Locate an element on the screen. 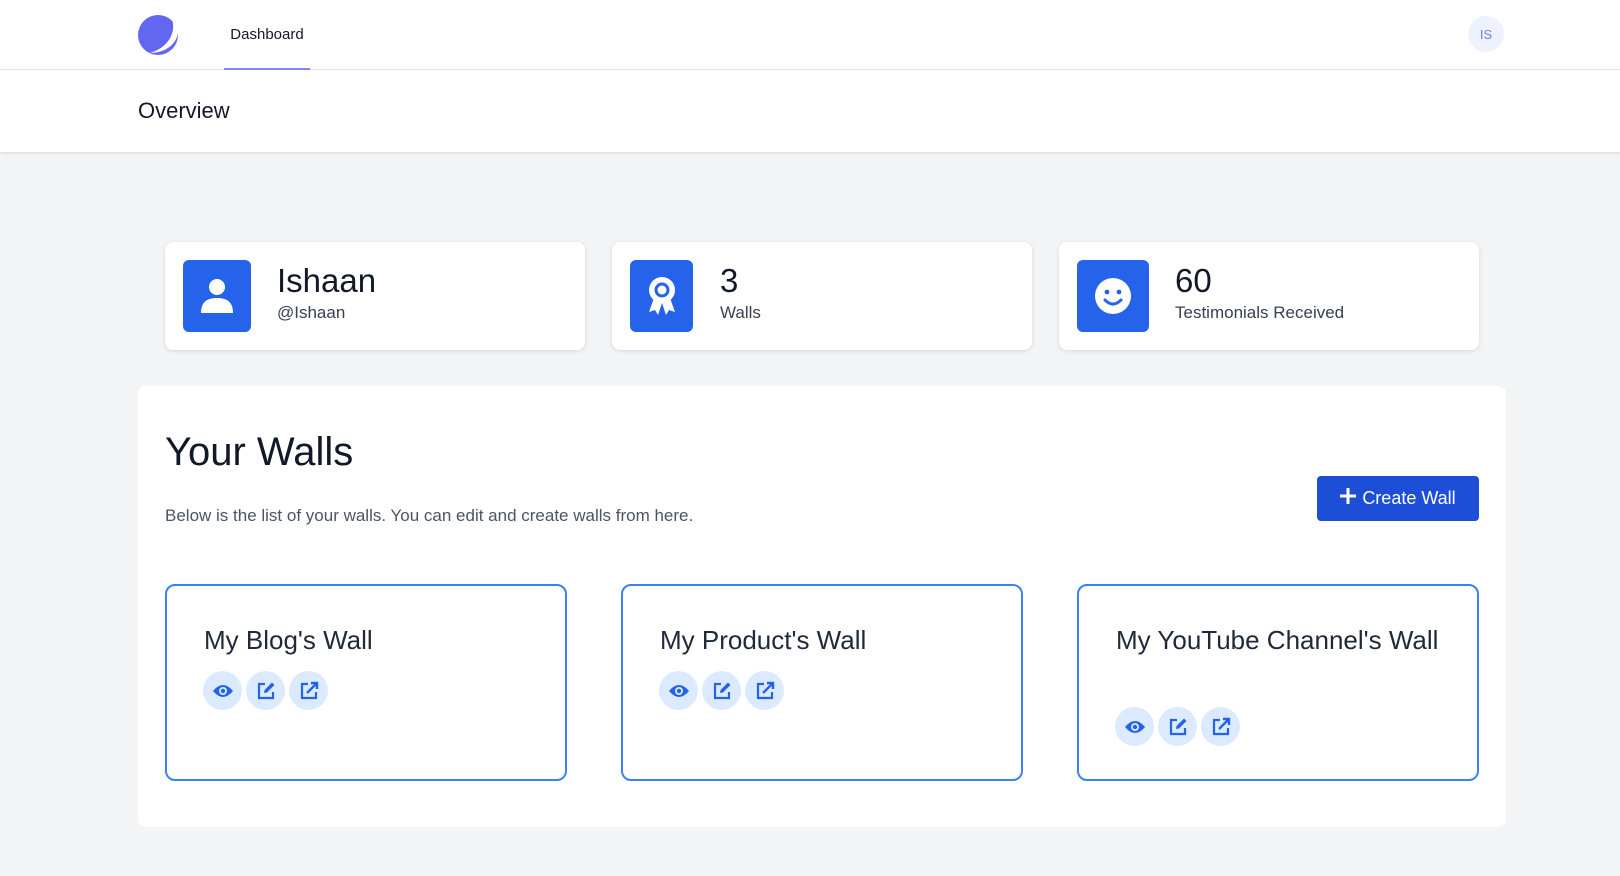 This screenshot has width=1620, height=876. page-title: Overview is located at coordinates (184, 110).